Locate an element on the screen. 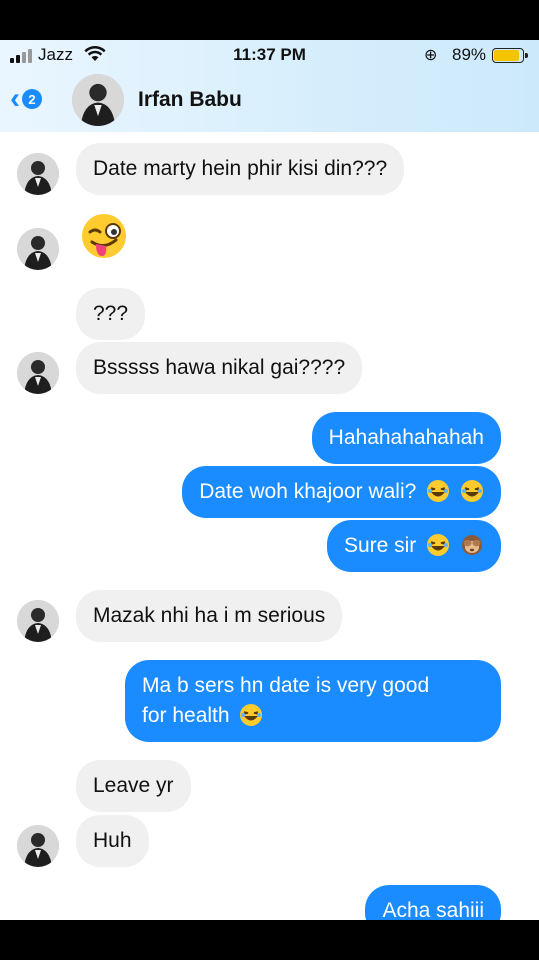  unread-badge: 2 is located at coordinates (32, 99).